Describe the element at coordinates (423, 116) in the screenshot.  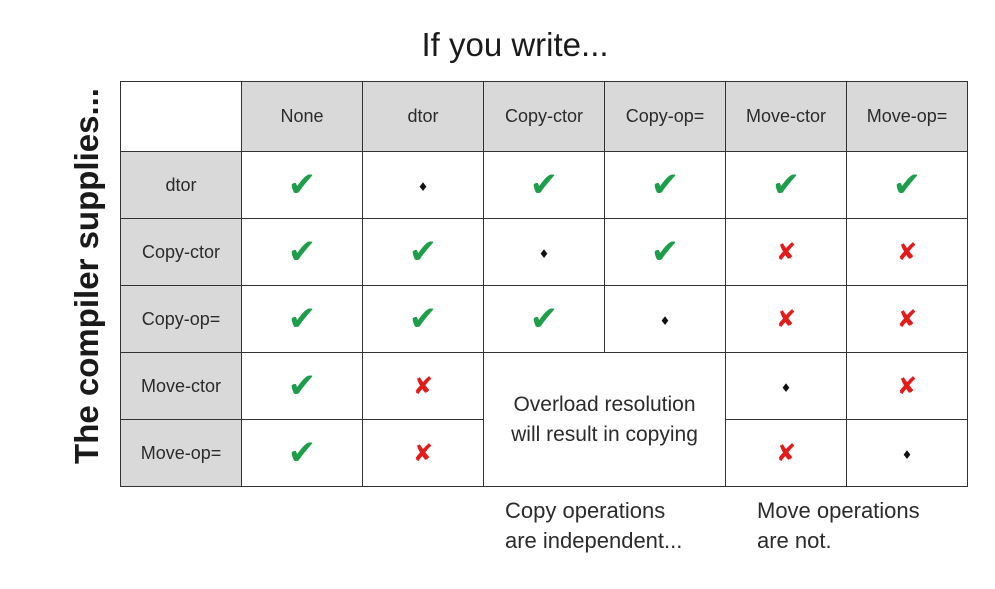
I see `column-header-dtor: dtor` at that location.